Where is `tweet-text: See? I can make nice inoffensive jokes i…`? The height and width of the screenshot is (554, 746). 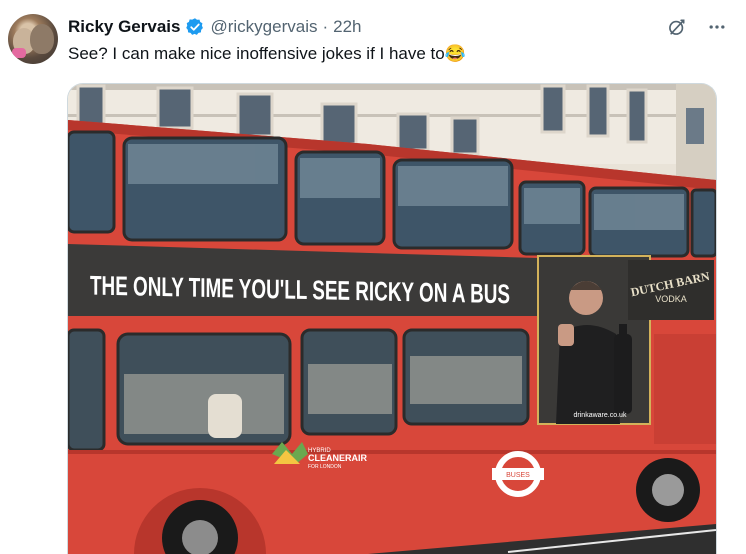 tweet-text: See? I can make nice inoffensive jokes i… is located at coordinates (267, 53).